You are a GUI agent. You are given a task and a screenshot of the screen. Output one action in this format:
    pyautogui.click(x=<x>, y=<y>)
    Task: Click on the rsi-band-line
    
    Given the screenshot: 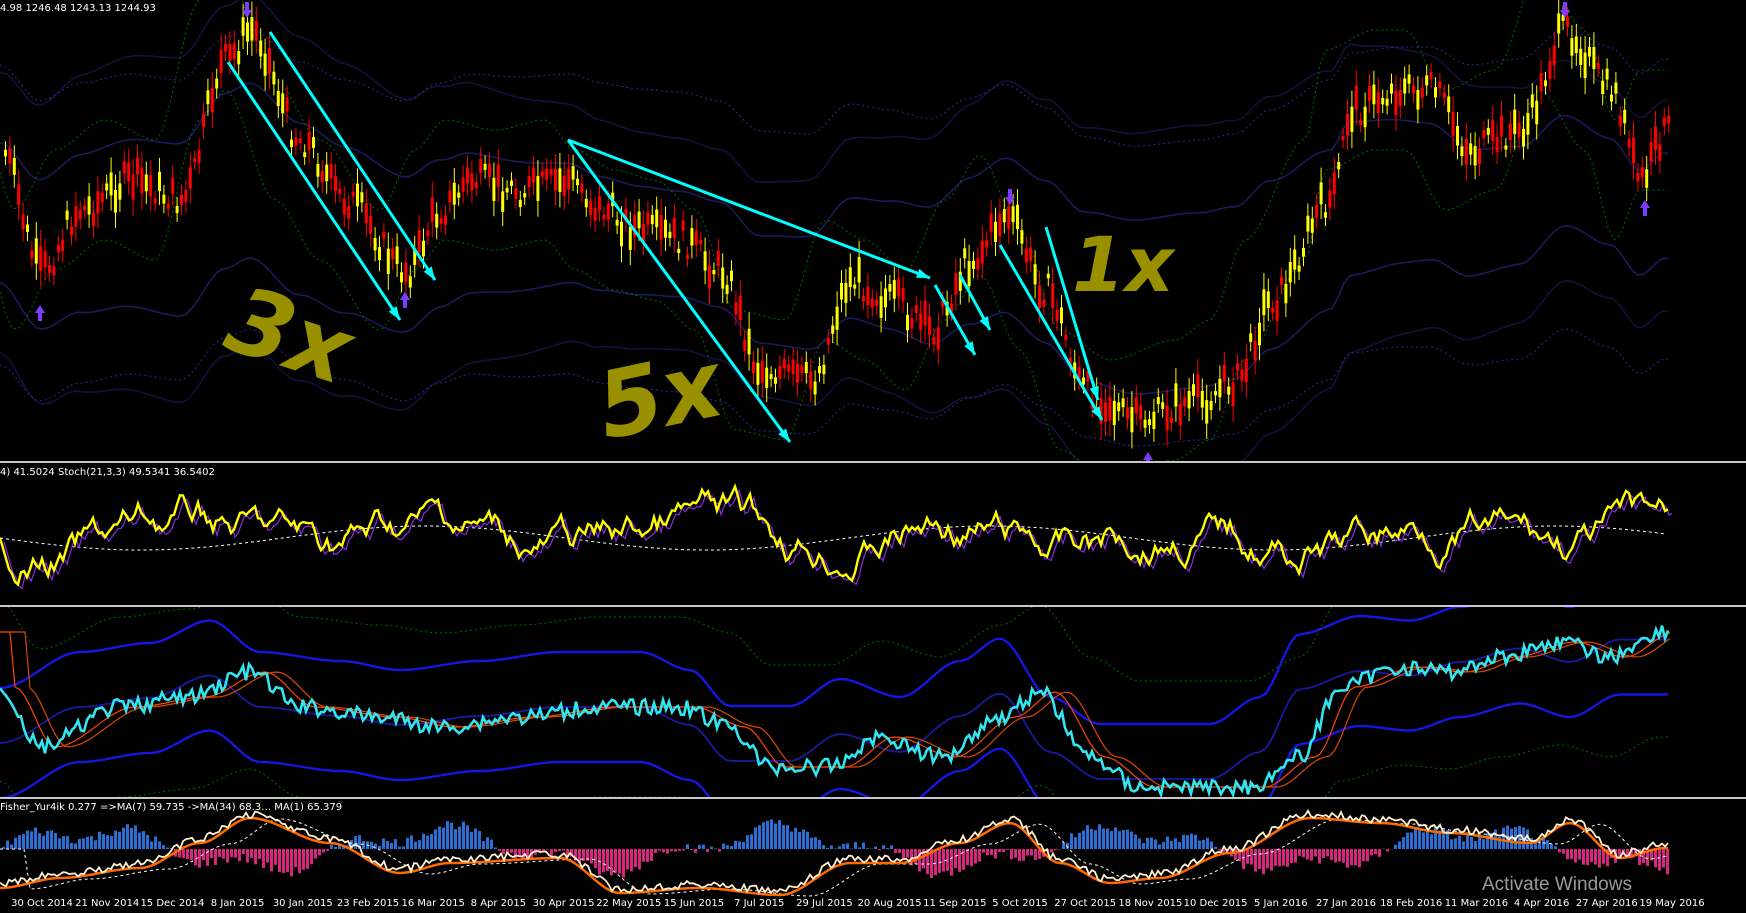 What is the action you would take?
    pyautogui.click(x=834, y=745)
    